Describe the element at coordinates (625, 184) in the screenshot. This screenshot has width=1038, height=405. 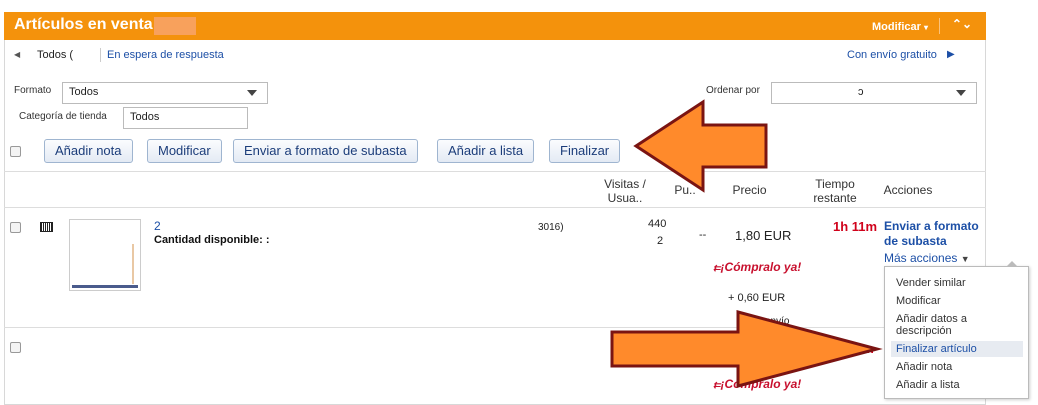
I see `col-visits-line1: Visitas /` at that location.